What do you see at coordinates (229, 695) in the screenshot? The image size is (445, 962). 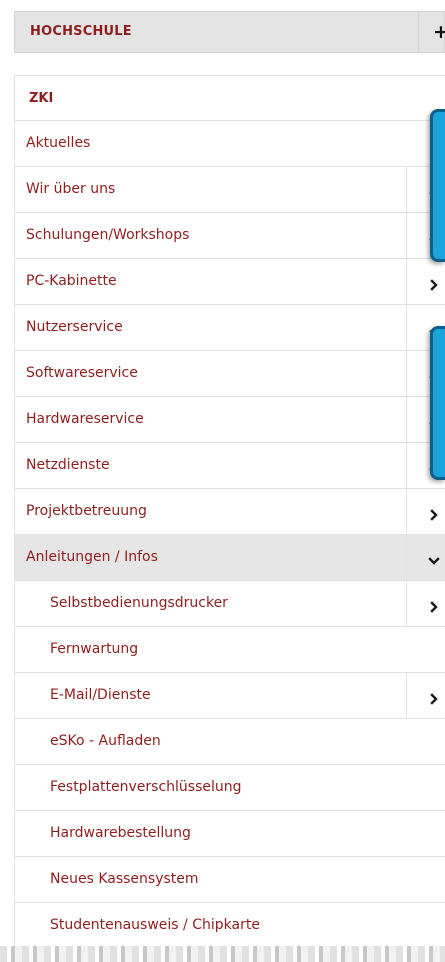 I see `submenu-item: E-Mail/Dienste` at bounding box center [229, 695].